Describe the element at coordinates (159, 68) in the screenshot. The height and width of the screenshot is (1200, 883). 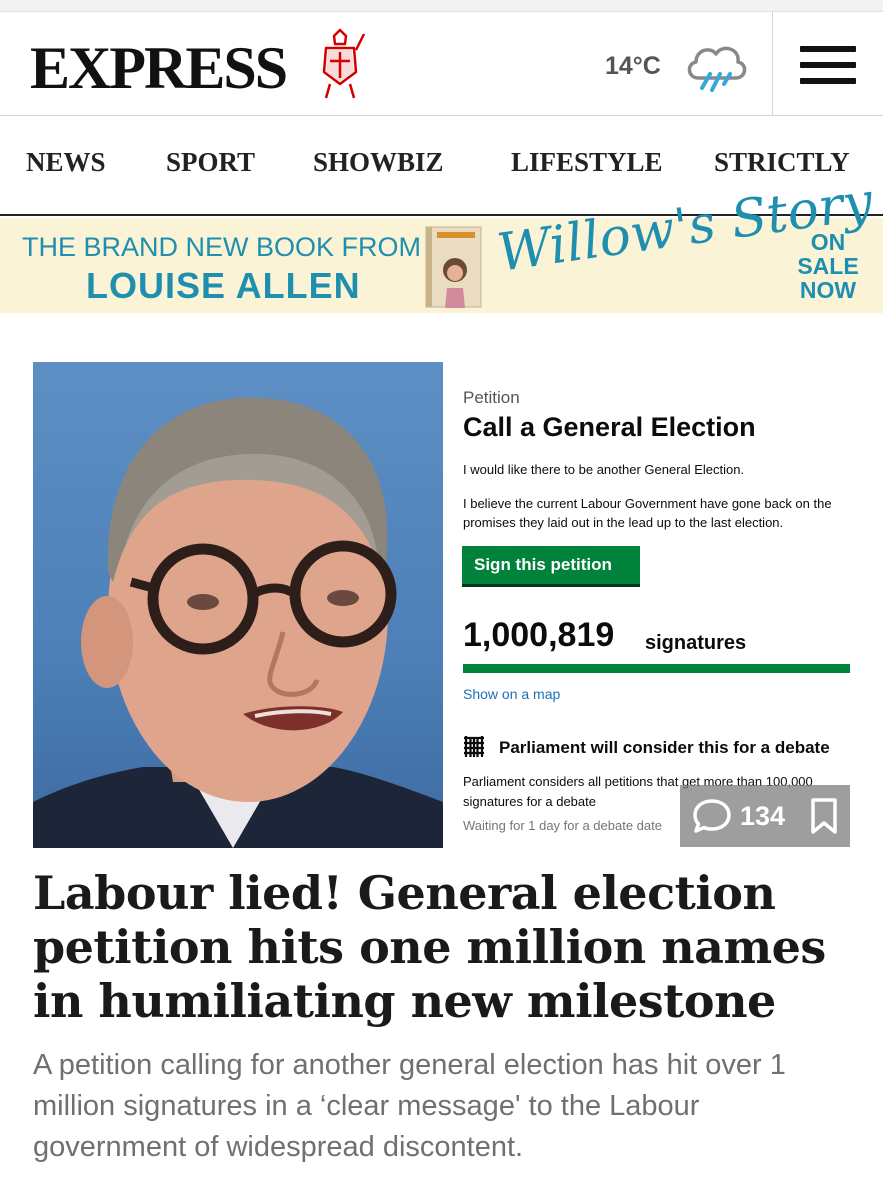
I see `express-logo: EXPRESS` at that location.